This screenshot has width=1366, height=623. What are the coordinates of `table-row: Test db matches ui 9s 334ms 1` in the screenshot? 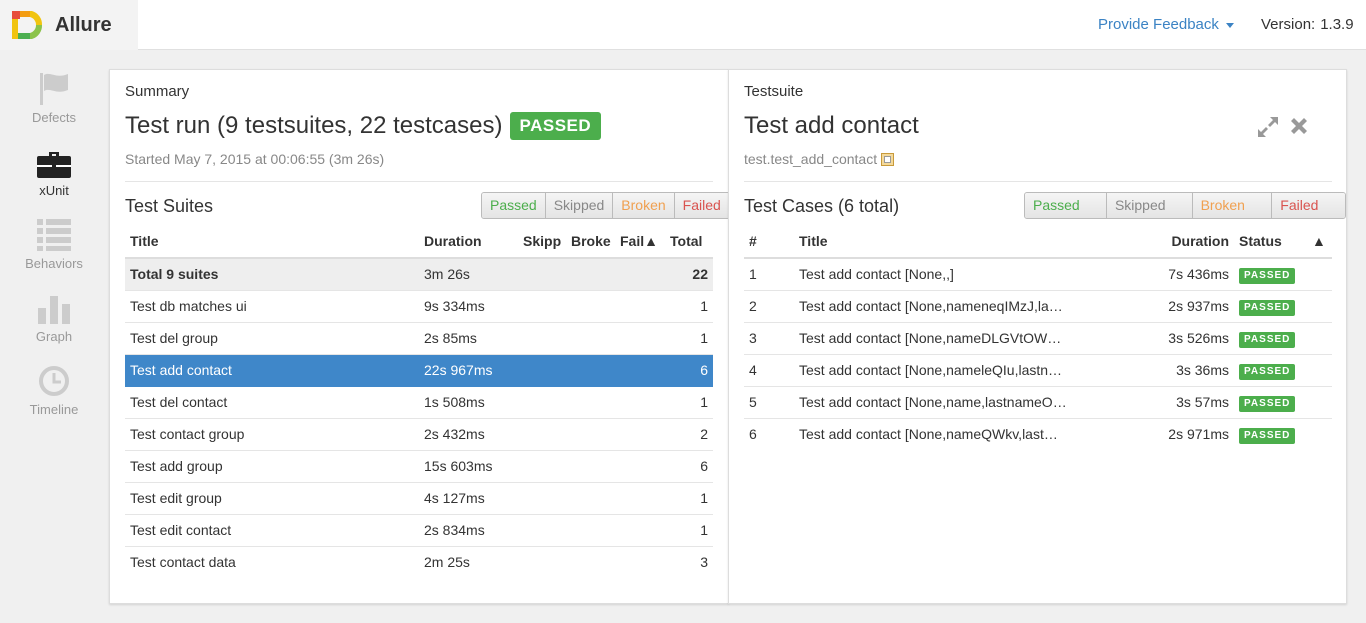 It's located at (419, 306).